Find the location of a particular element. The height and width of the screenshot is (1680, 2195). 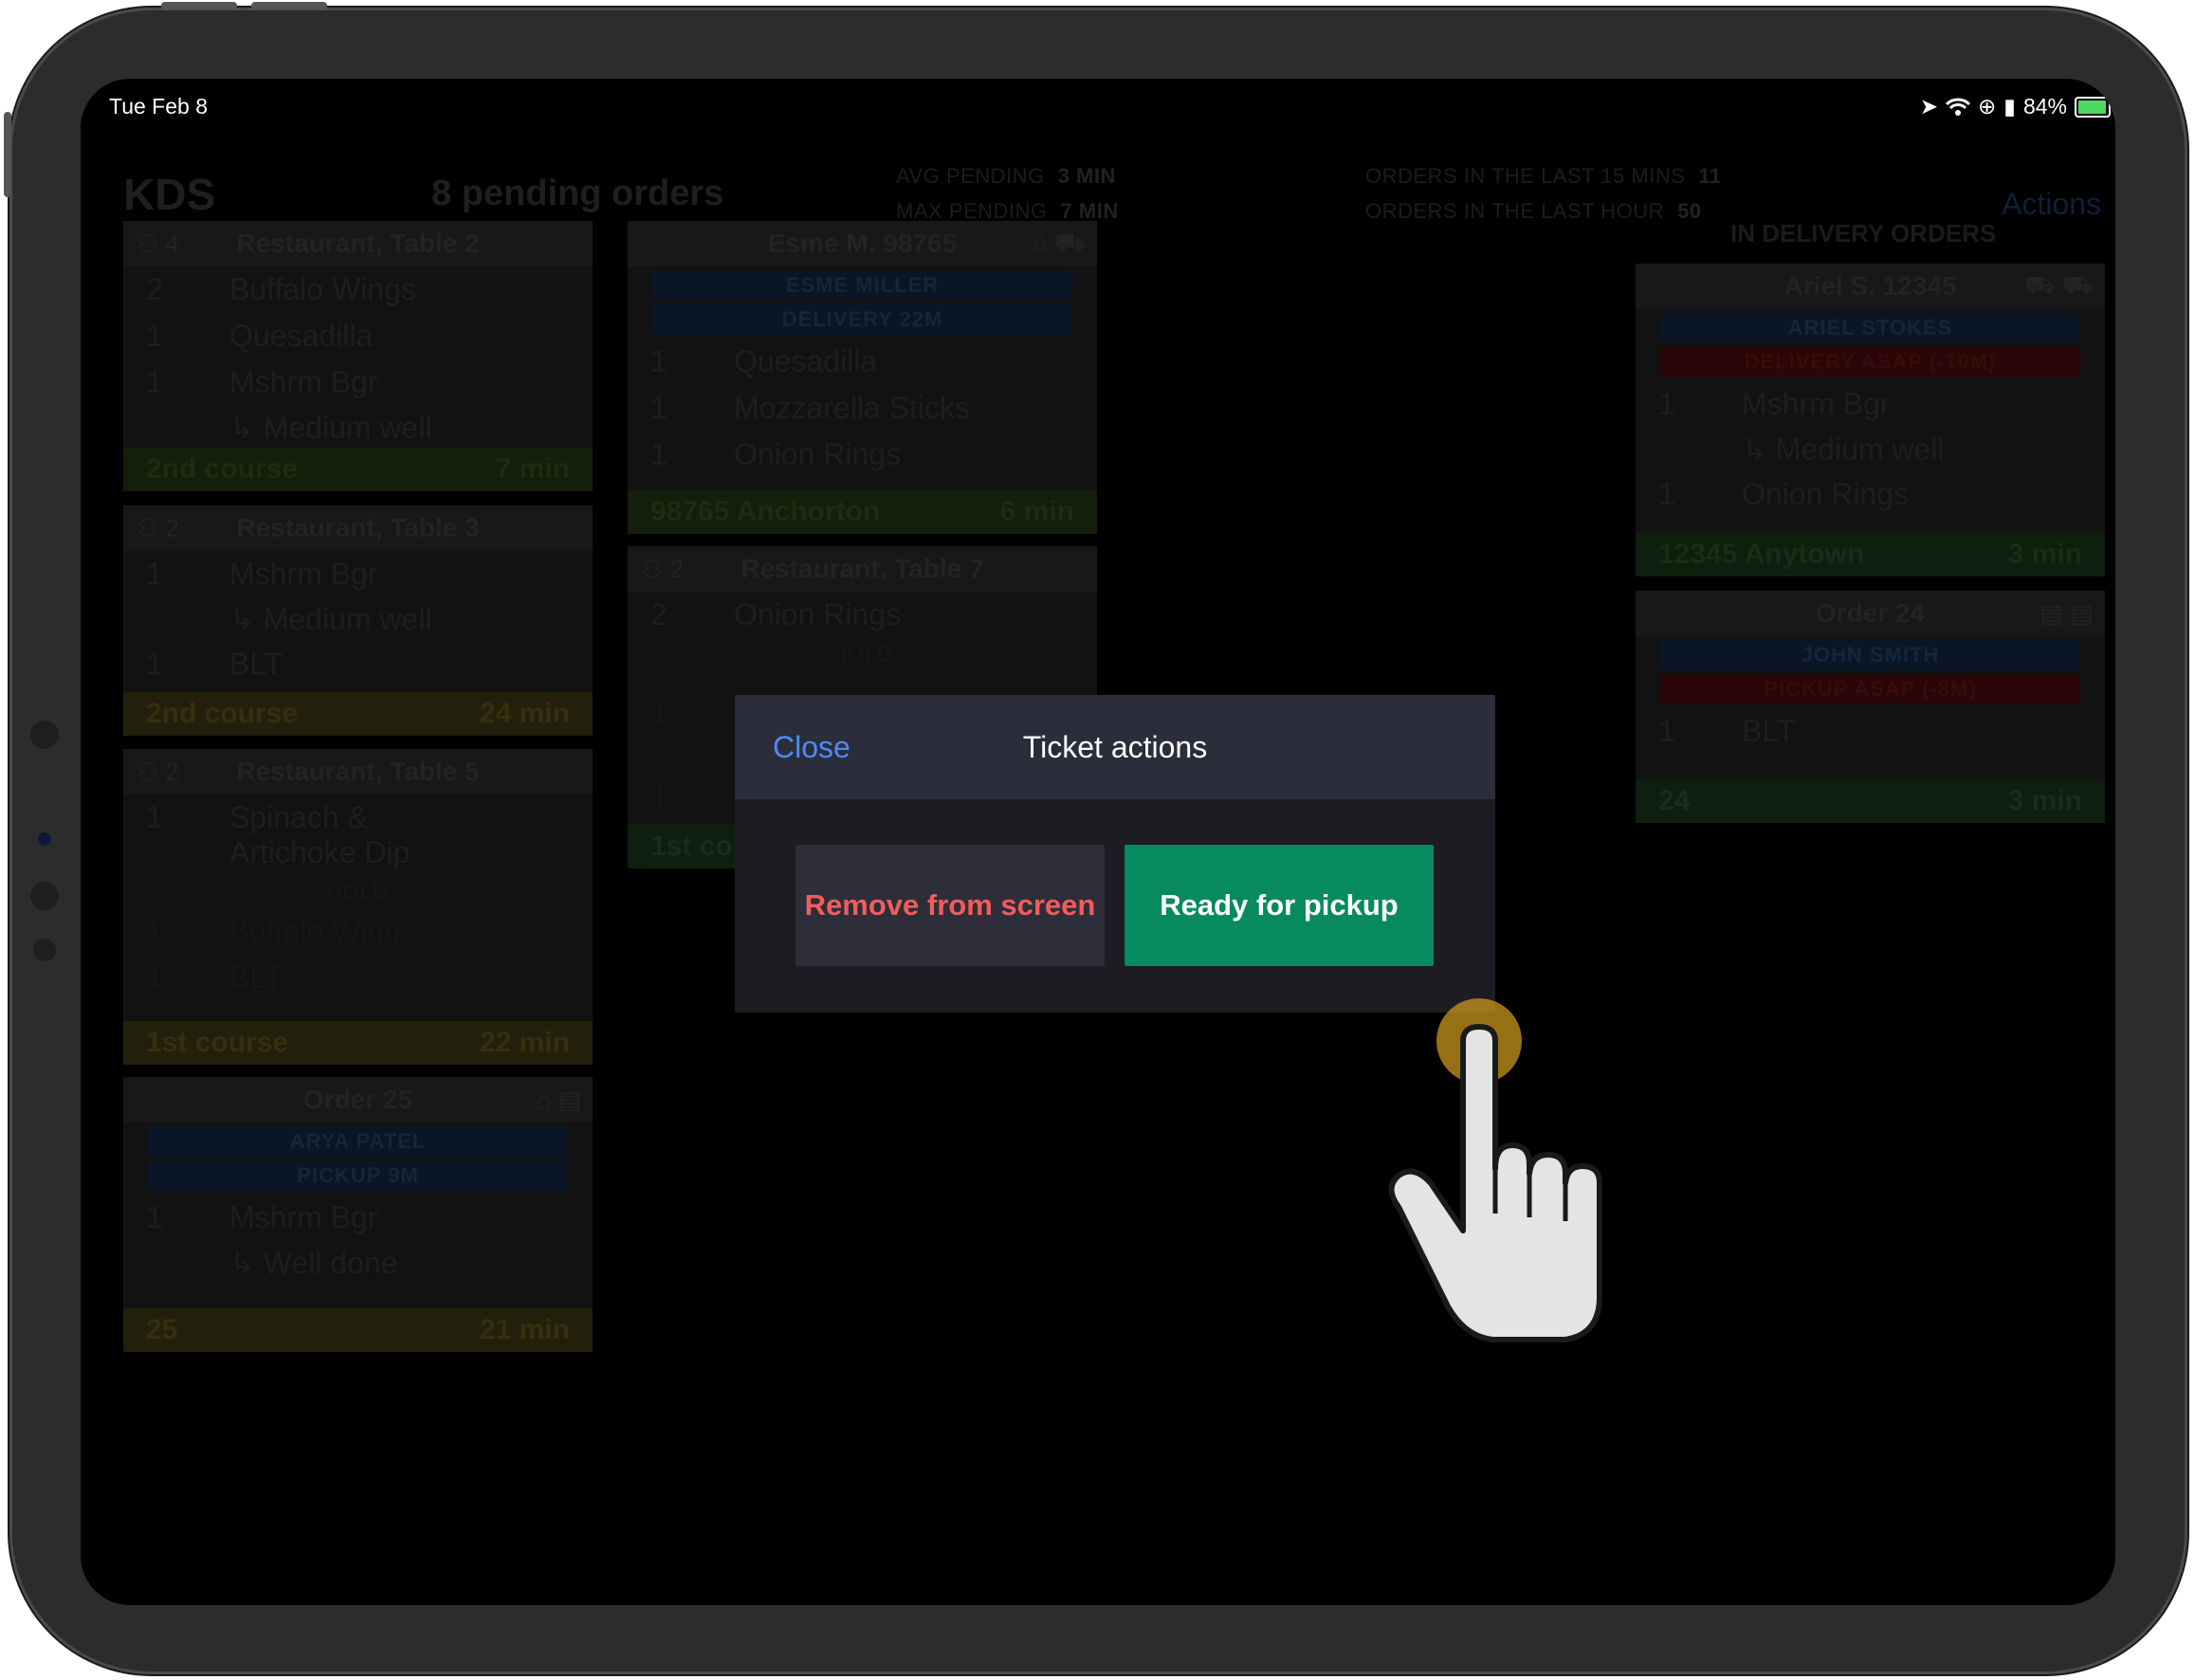

ticket-title: Ariel S. 12345 is located at coordinates (1870, 286).